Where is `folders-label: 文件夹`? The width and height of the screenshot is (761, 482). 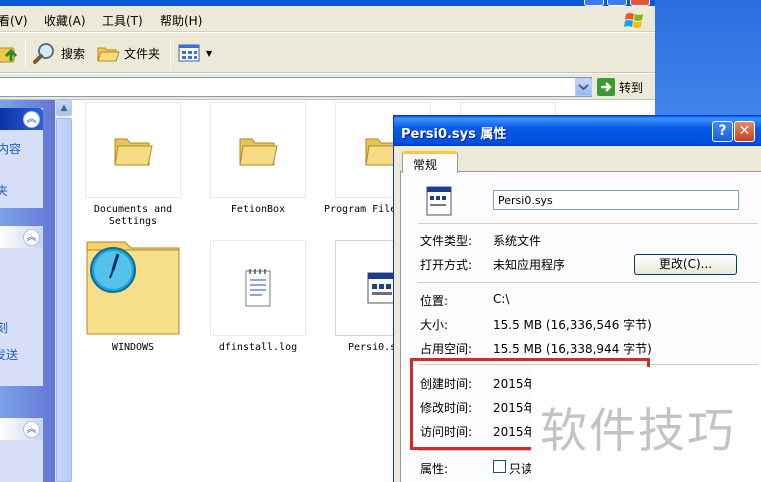
folders-label: 文件夹 is located at coordinates (142, 53).